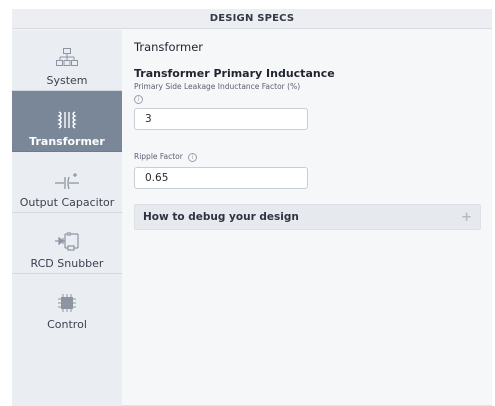 The height and width of the screenshot is (406, 495). I want to click on expand-plus-icon: +, so click(466, 217).